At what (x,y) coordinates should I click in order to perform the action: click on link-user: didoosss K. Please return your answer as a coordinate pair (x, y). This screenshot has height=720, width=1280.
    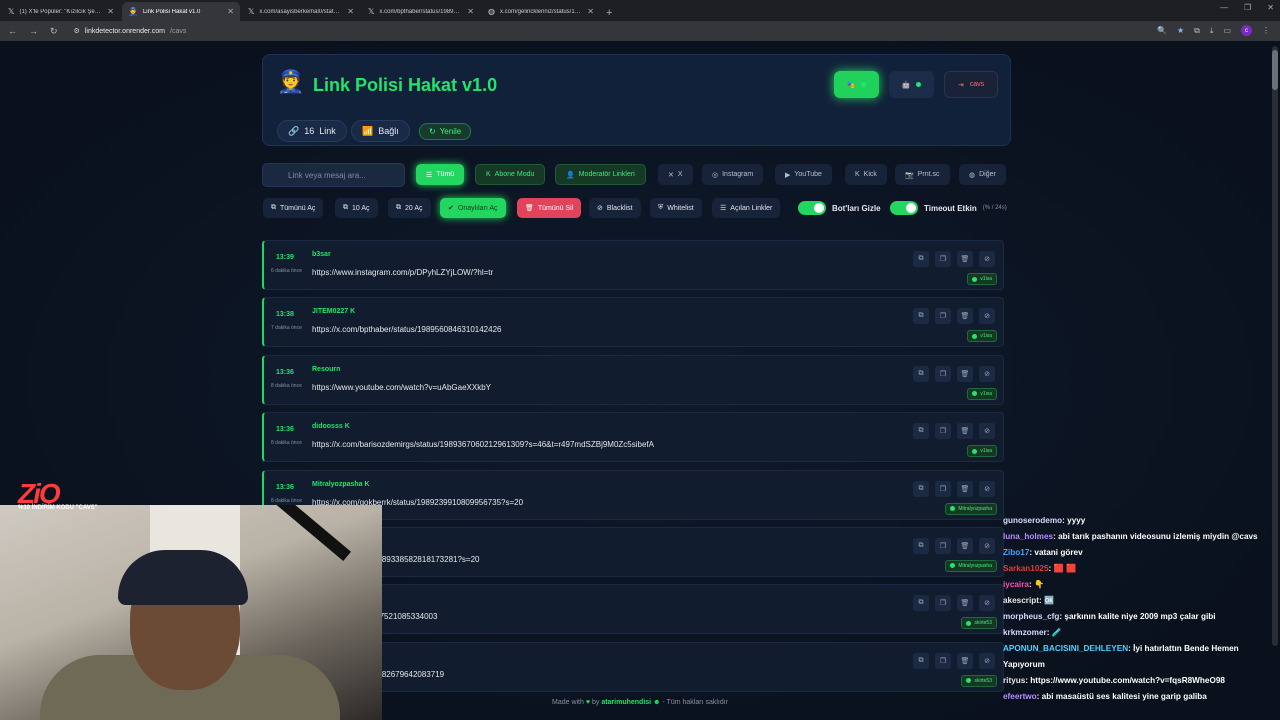
    Looking at the image, I should click on (331, 426).